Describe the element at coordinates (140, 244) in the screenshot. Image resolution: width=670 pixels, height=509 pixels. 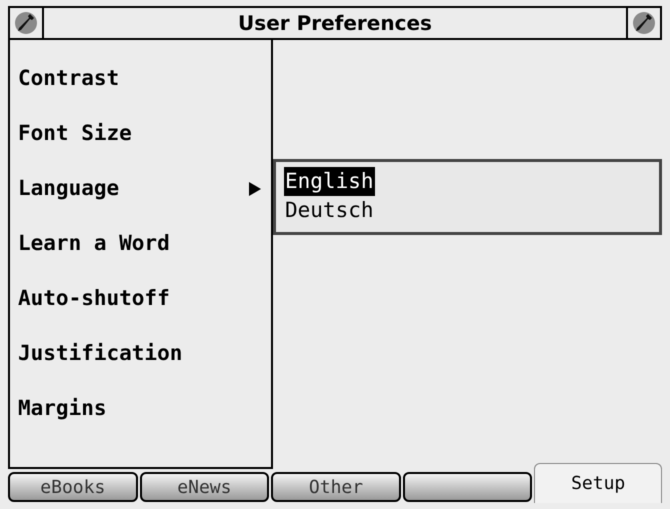
I see `menu-item: Learn a Word` at that location.